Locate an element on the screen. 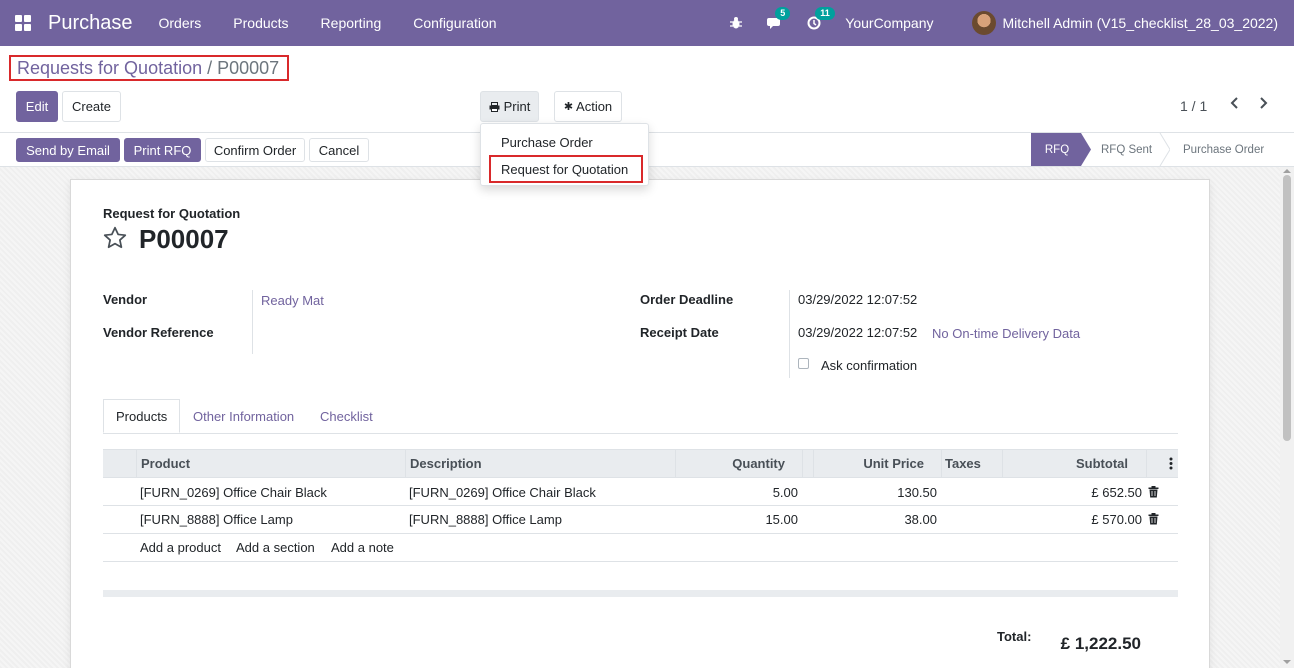 Image resolution: width=1294 pixels, height=668 pixels. menu-orders: Orders is located at coordinates (180, 23).